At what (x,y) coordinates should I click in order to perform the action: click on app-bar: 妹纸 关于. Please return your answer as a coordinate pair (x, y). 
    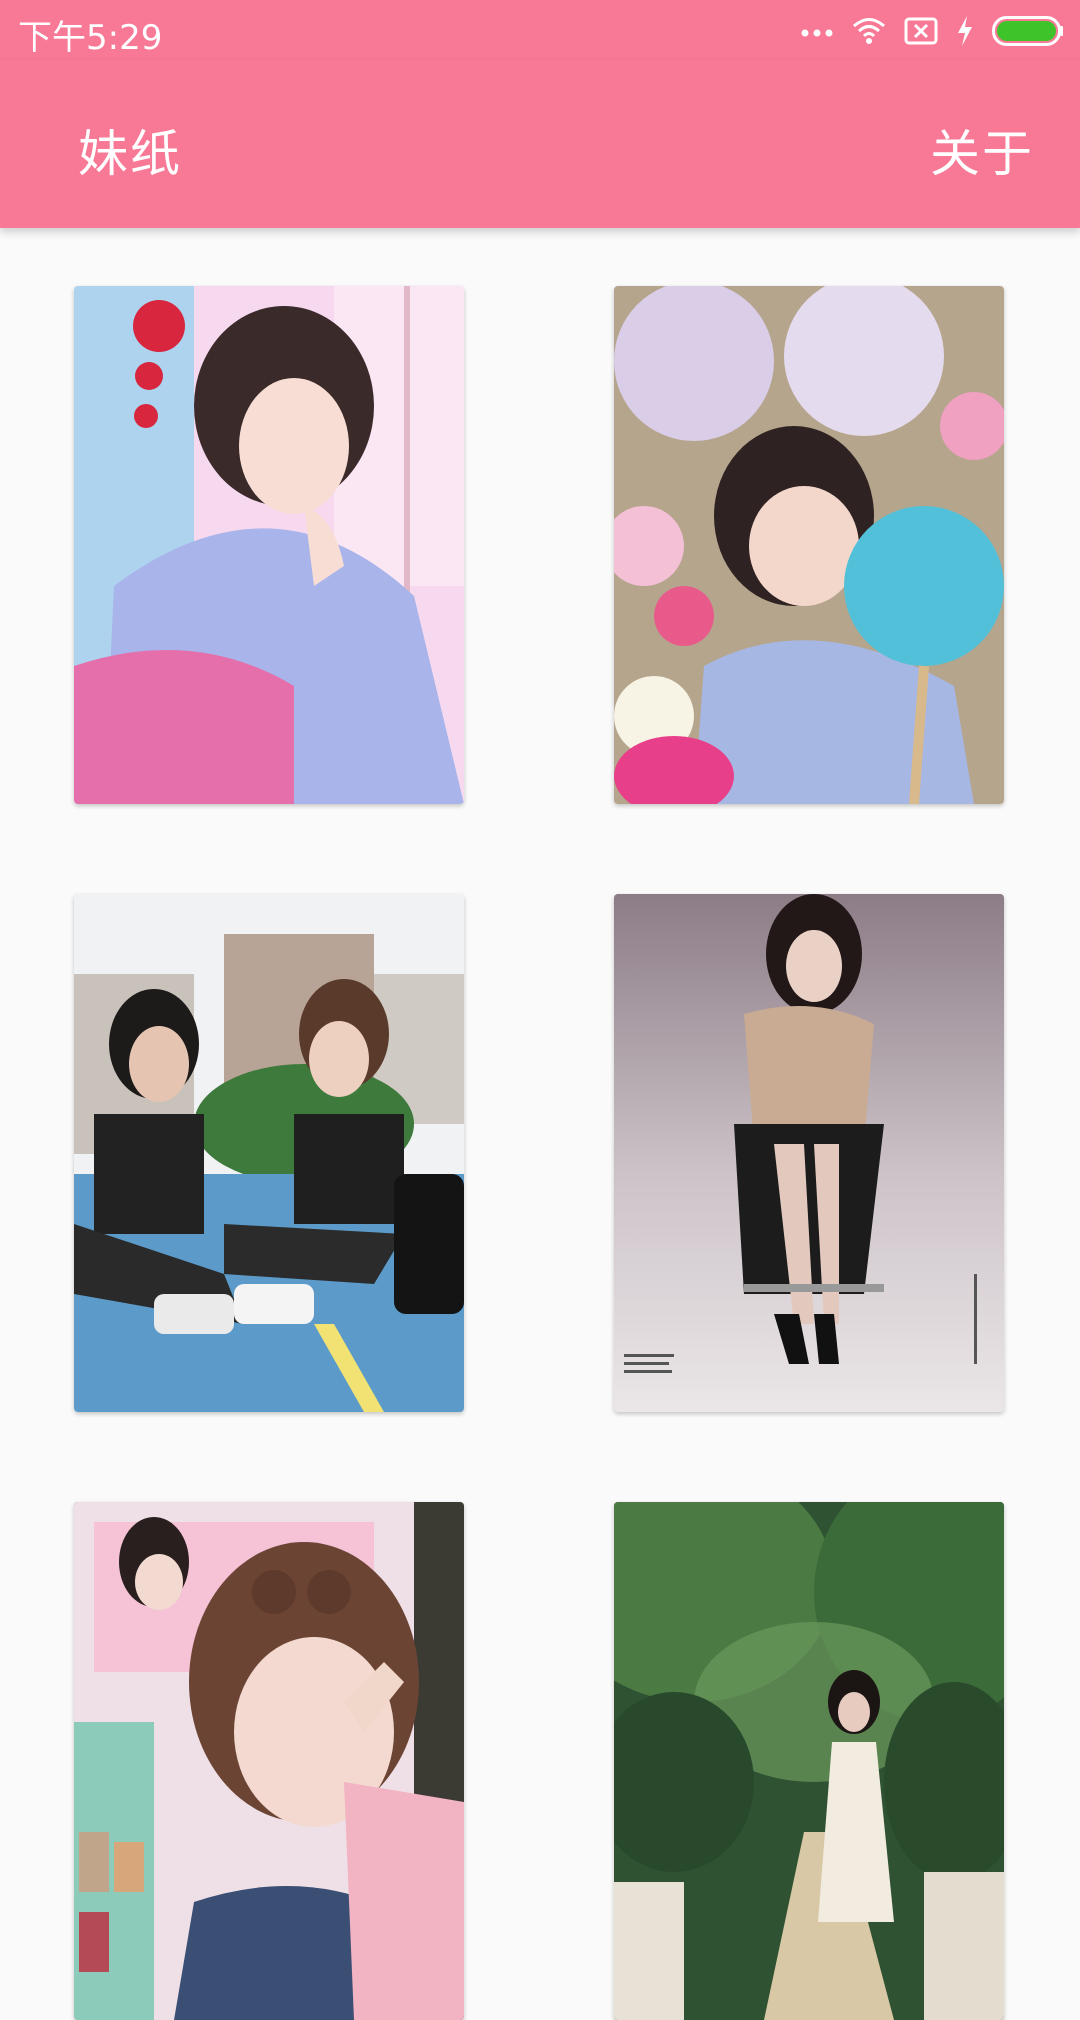
    Looking at the image, I should click on (540, 144).